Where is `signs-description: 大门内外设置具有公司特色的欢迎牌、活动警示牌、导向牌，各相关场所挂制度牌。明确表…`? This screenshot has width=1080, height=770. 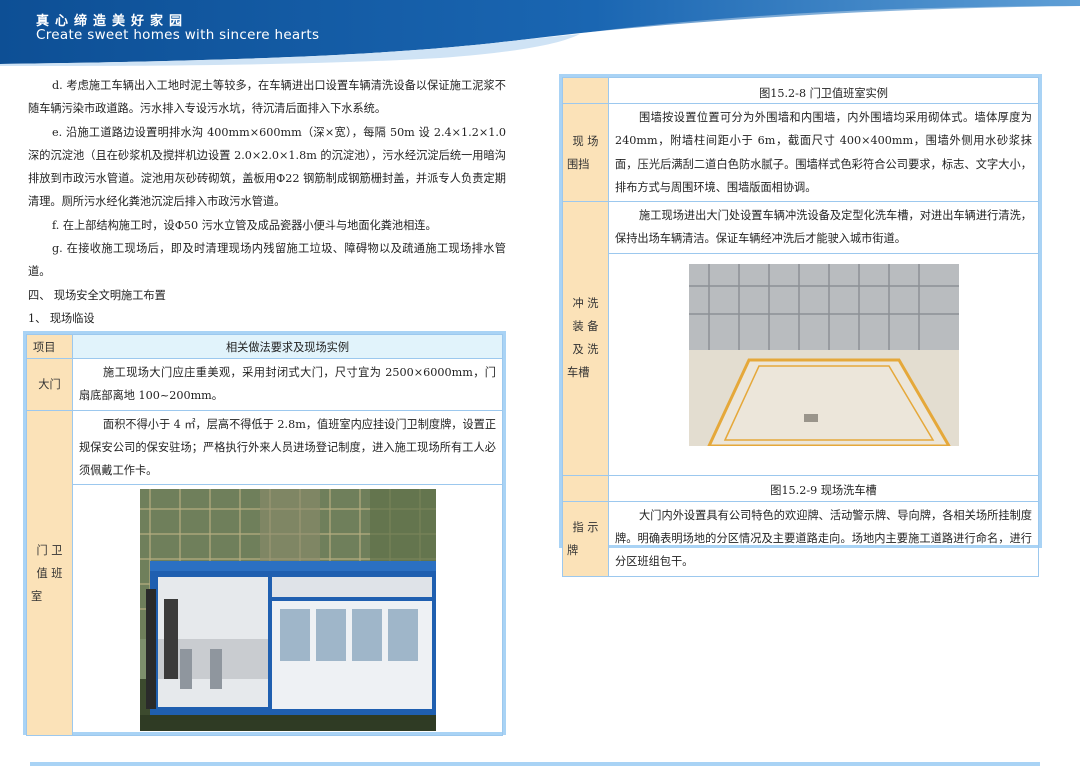 signs-description: 大门内外设置具有公司特色的欢迎牌、活动警示牌、导向牌，各相关场所挂制度牌。明确表… is located at coordinates (823, 538).